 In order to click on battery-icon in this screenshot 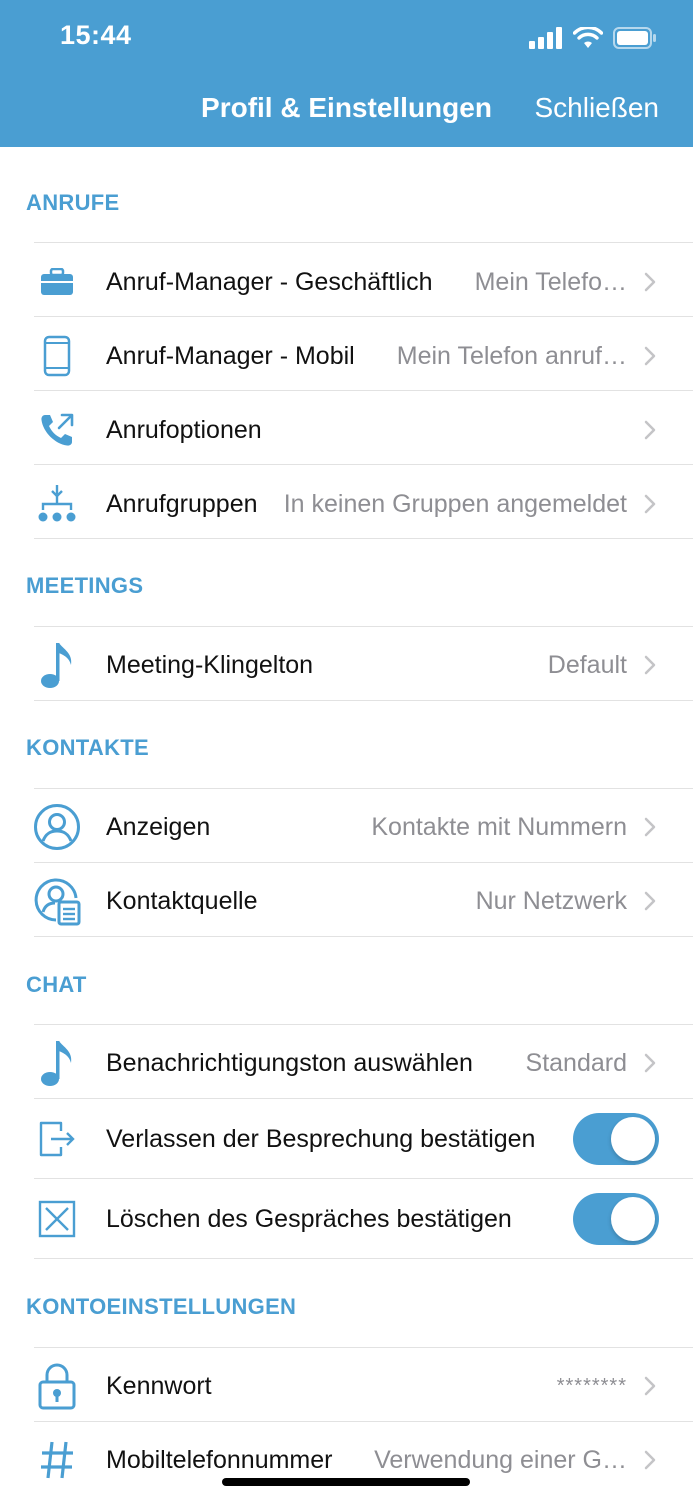, I will do `click(634, 38)`.